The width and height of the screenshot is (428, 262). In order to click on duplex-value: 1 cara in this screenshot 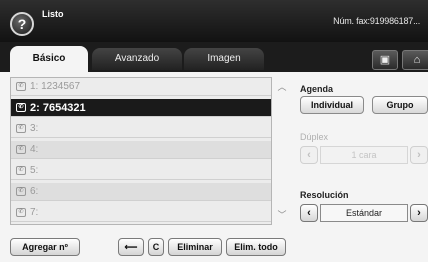, I will do `click(364, 155)`.